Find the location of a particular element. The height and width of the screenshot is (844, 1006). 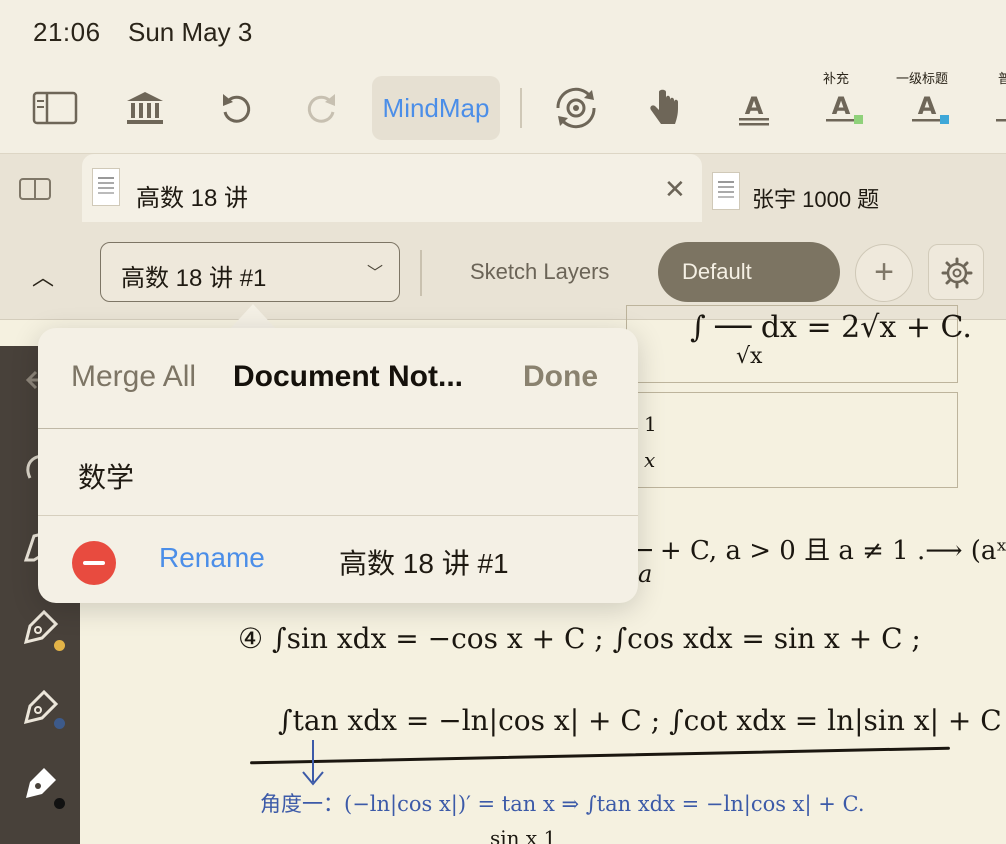

tab-bar: 高数 18 讲 ✕ 张宇 1000 题 is located at coordinates (503, 188).